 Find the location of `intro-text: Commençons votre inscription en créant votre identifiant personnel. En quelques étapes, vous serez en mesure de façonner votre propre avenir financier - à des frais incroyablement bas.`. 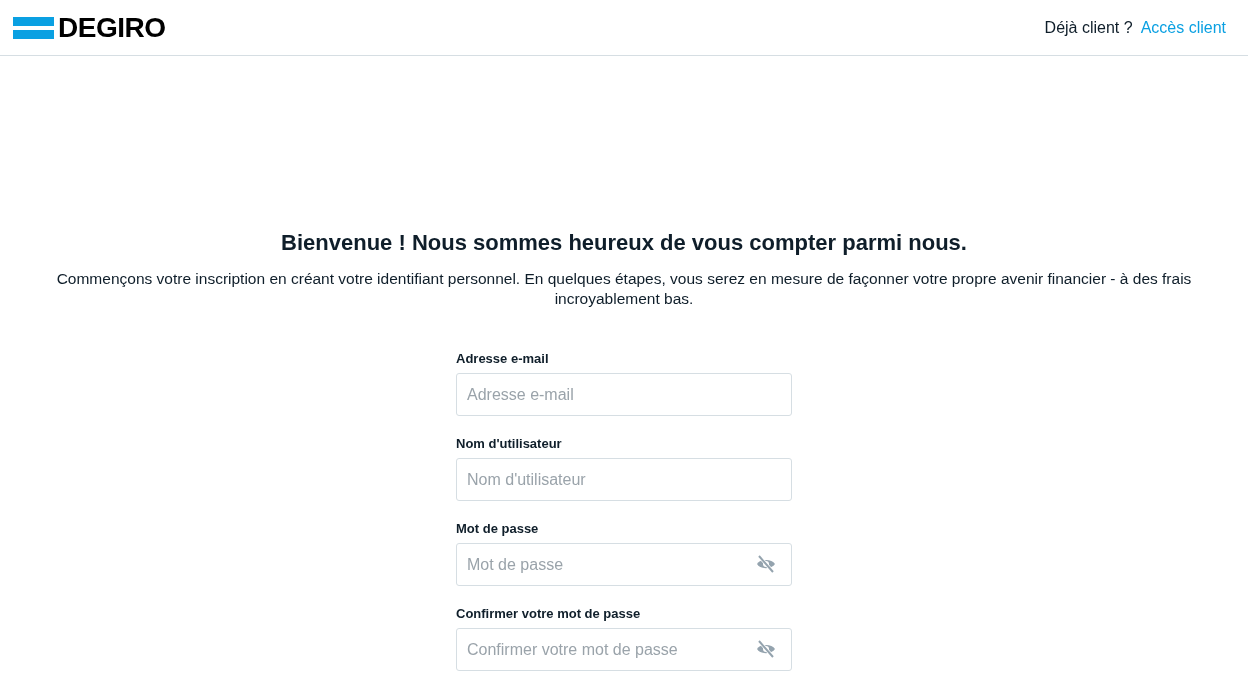

intro-text: Commençons votre inscription en créant votre identifiant personnel. En quelques étapes, vous serez en mesure de façonner votre propre avenir financier - à des frais incroyablement bas. is located at coordinates (624, 289).